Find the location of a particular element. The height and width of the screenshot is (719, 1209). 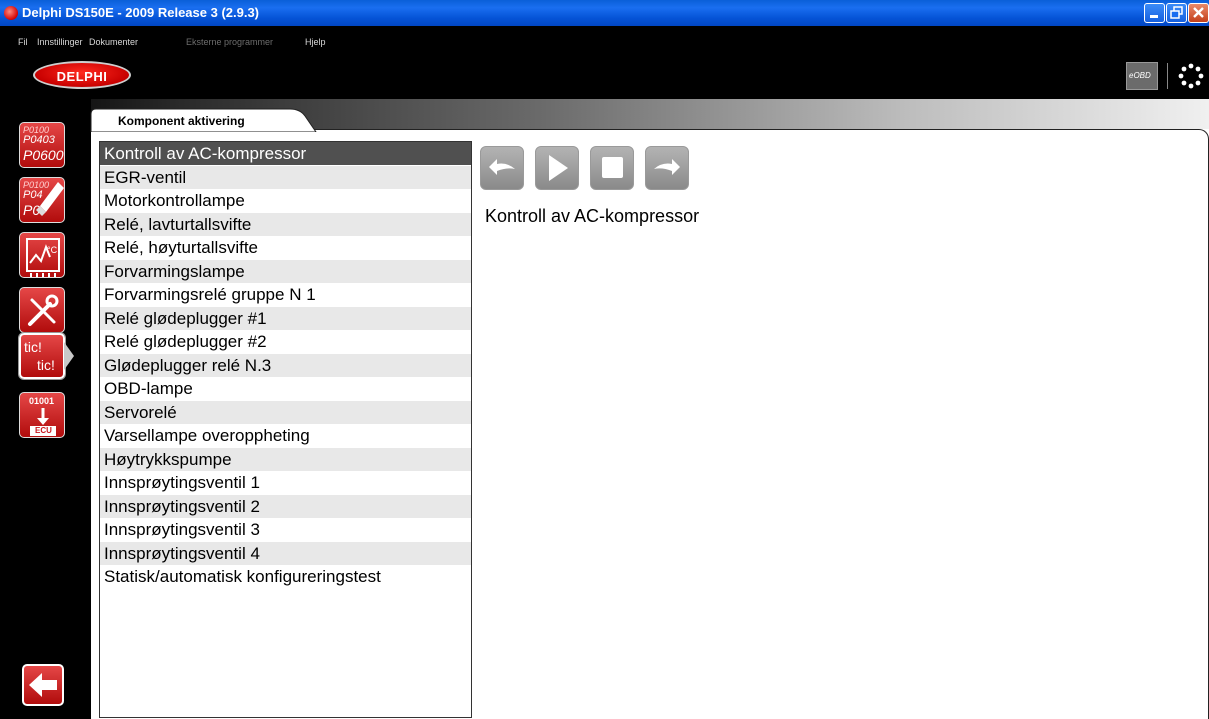

live-data-icon: °C is located at coordinates (42, 255).